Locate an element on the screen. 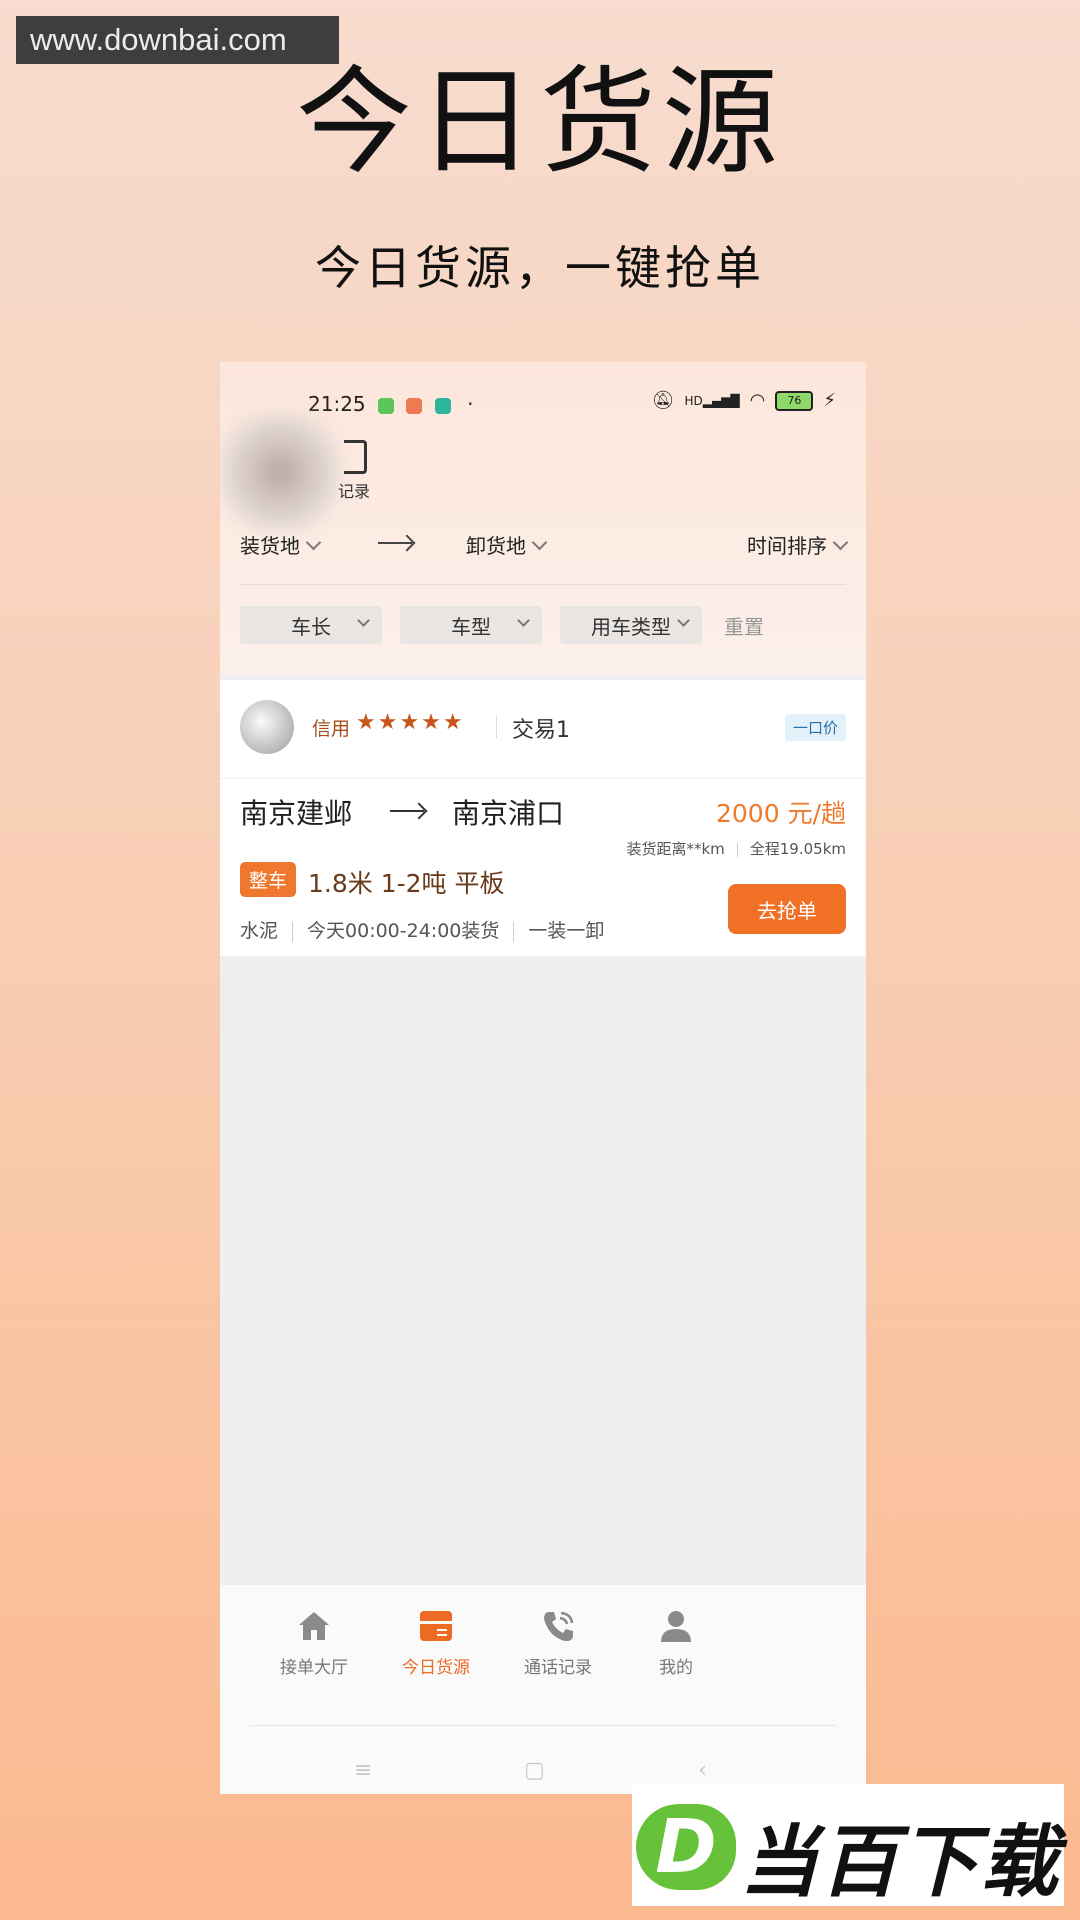  tab-call-log: 通话记录 is located at coordinates (558, 1642).